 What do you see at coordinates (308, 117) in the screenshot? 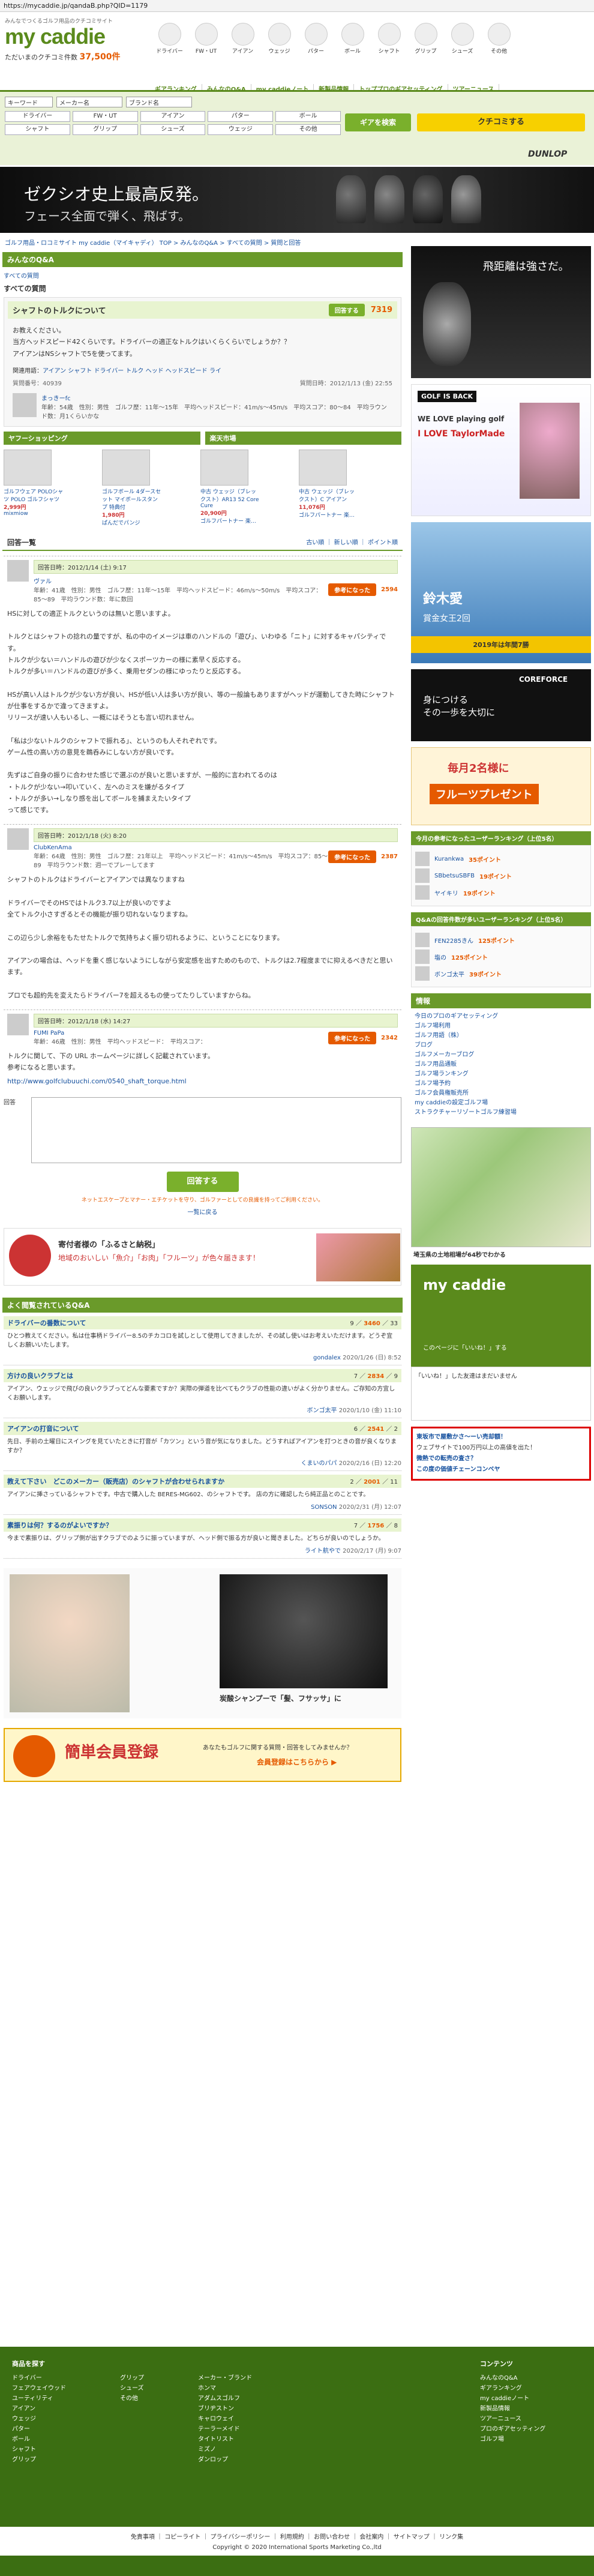
I see `grid-category-4: ボール` at bounding box center [308, 117].